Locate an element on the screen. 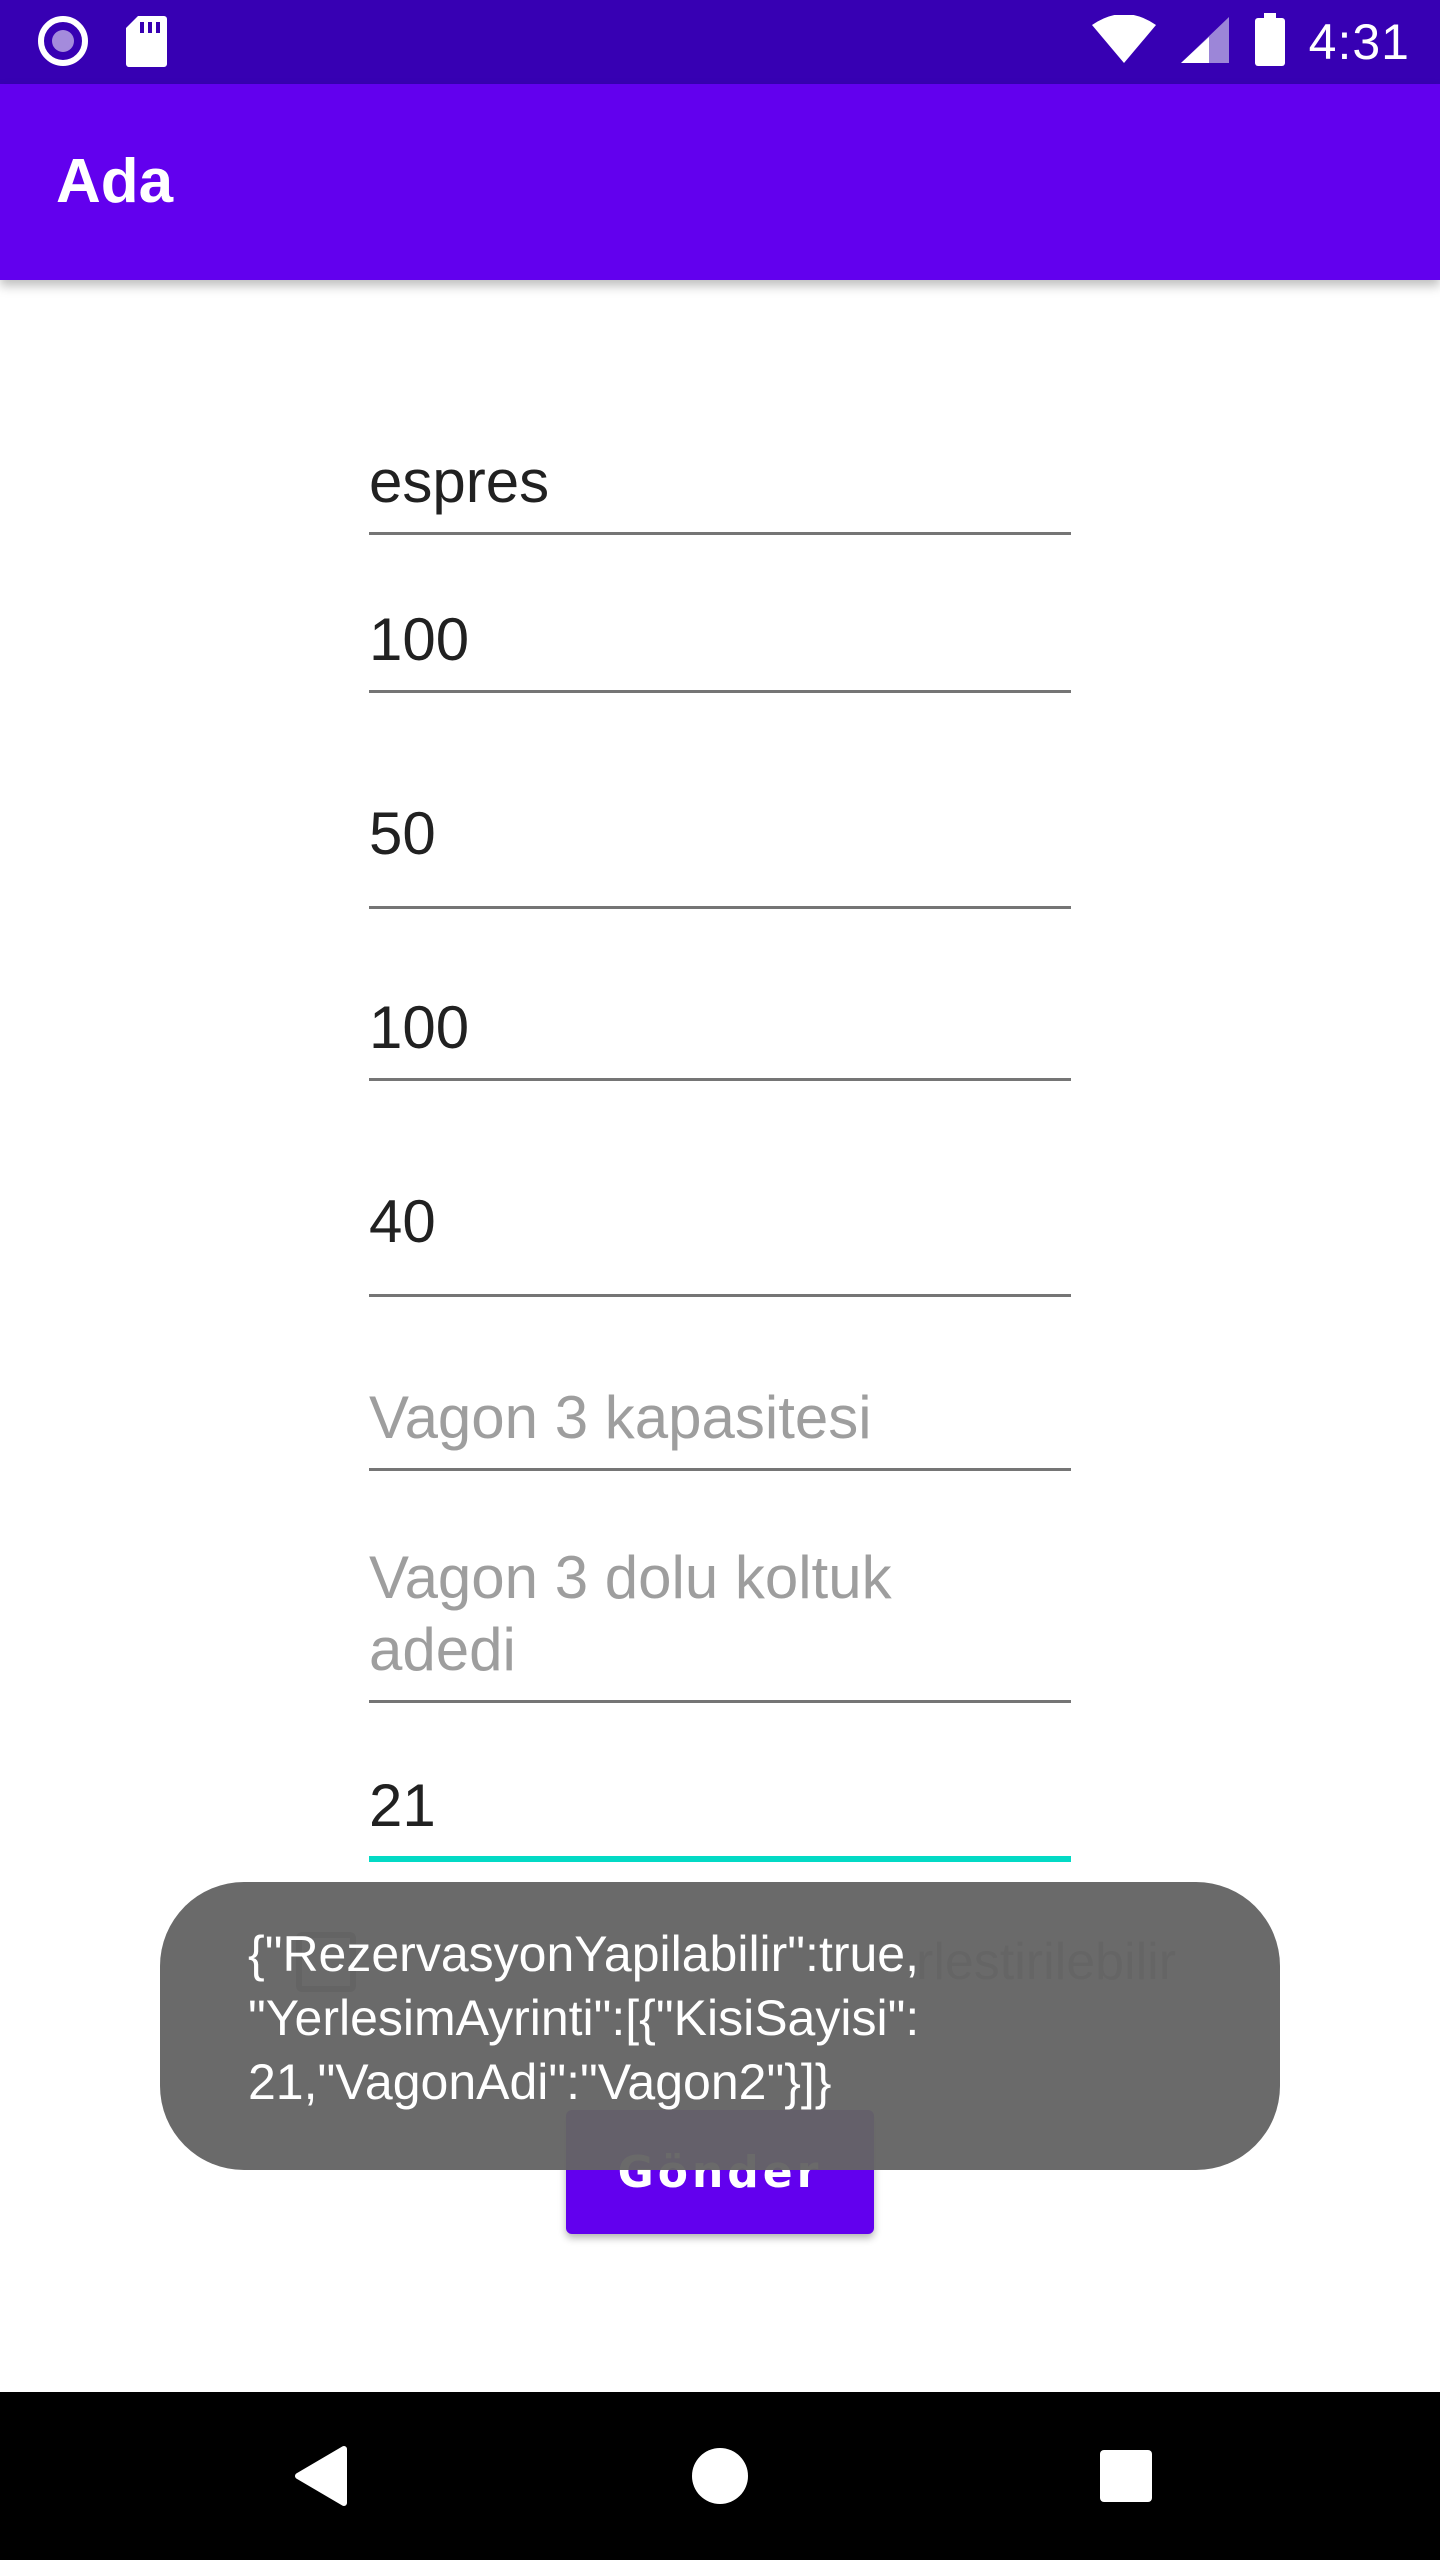 Image resolution: width=1440 pixels, height=2560 pixels. status-time: 4:31 is located at coordinates (1359, 42).